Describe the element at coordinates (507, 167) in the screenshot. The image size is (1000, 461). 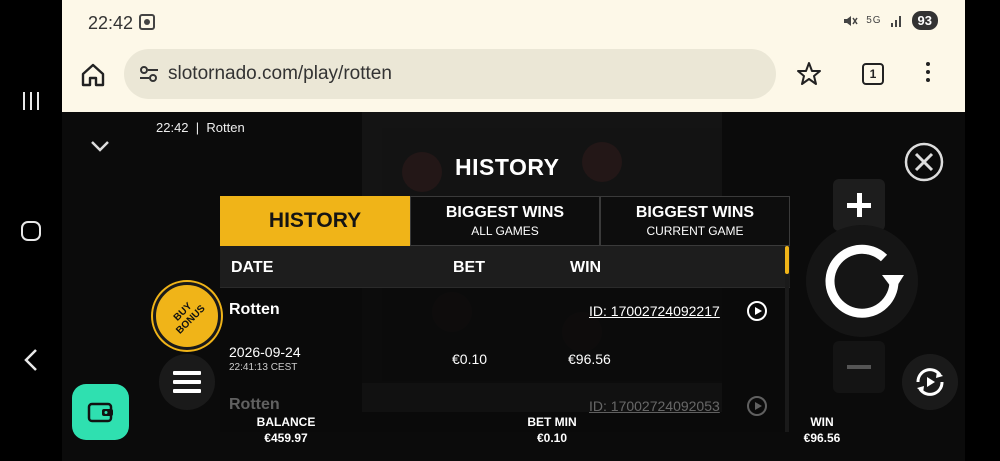
I see `history-title: HISTORY` at that location.